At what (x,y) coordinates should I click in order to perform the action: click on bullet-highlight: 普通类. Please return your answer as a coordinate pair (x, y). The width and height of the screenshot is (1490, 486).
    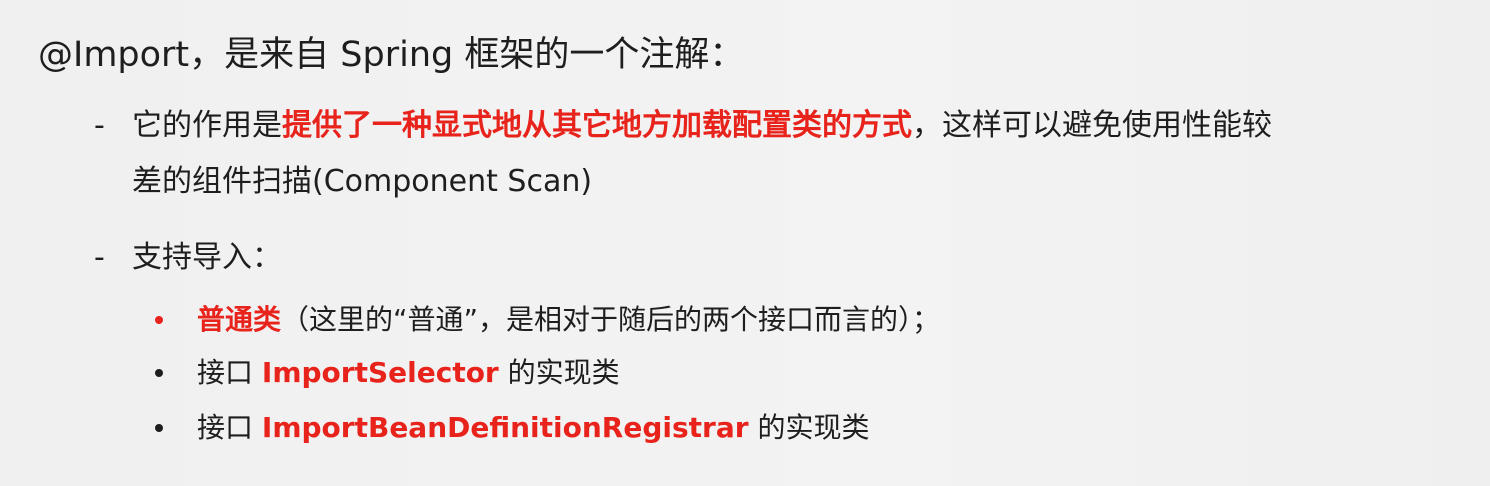
    Looking at the image, I should click on (239, 319).